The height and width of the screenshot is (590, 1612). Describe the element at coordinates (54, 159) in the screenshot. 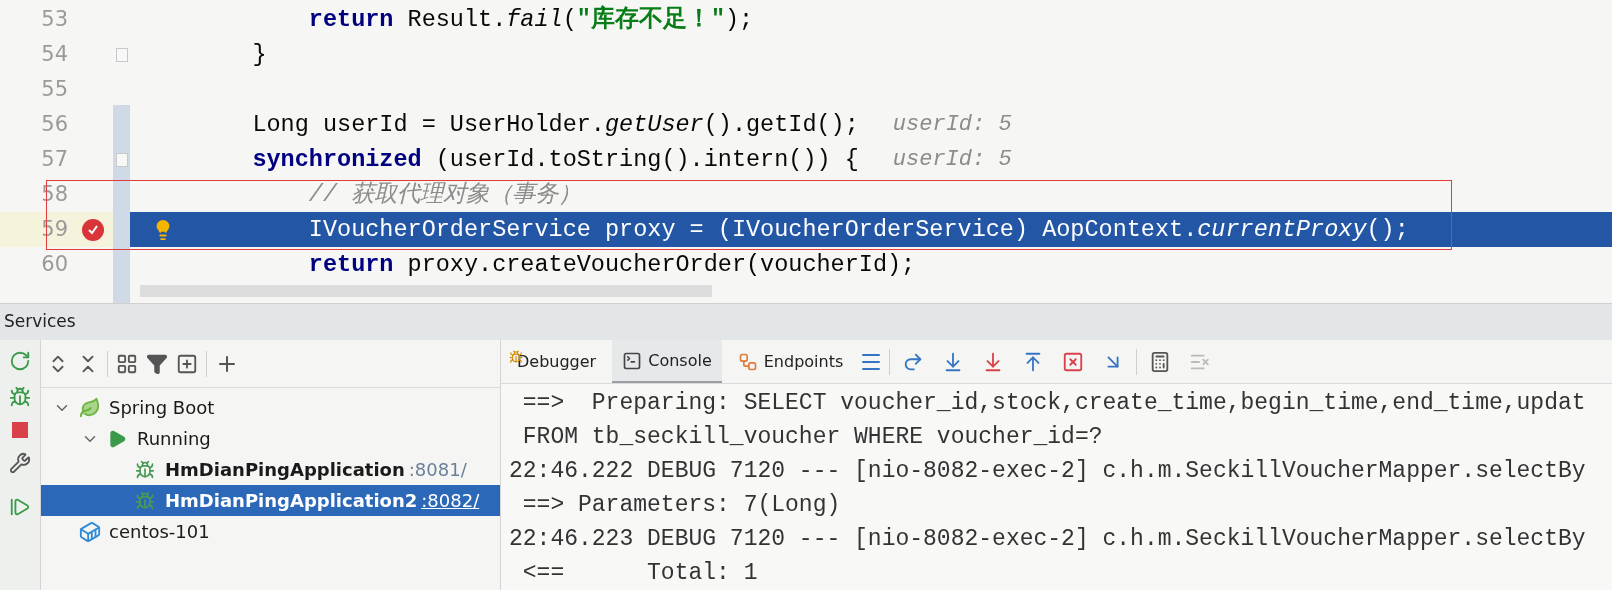

I see `line-number: 57` at that location.